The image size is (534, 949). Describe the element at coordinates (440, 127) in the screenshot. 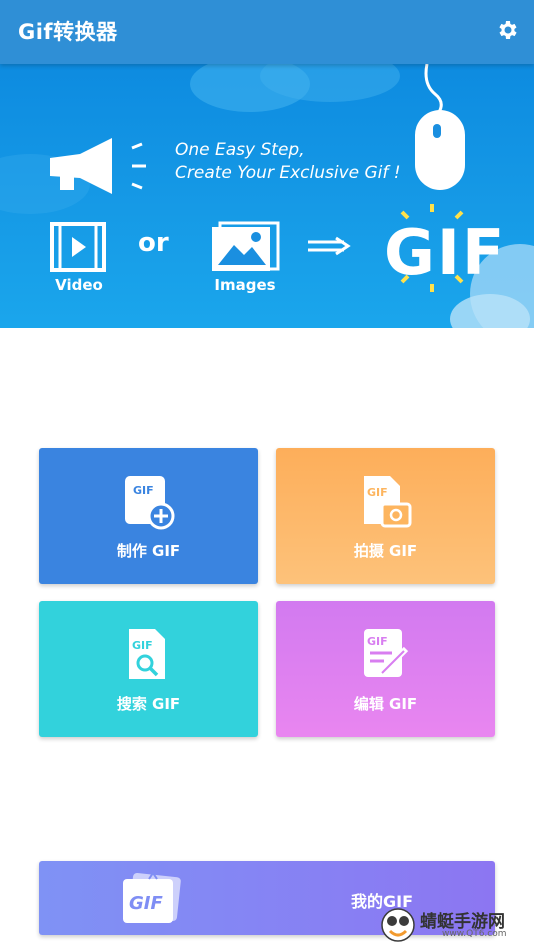

I see `mouse-icon` at that location.